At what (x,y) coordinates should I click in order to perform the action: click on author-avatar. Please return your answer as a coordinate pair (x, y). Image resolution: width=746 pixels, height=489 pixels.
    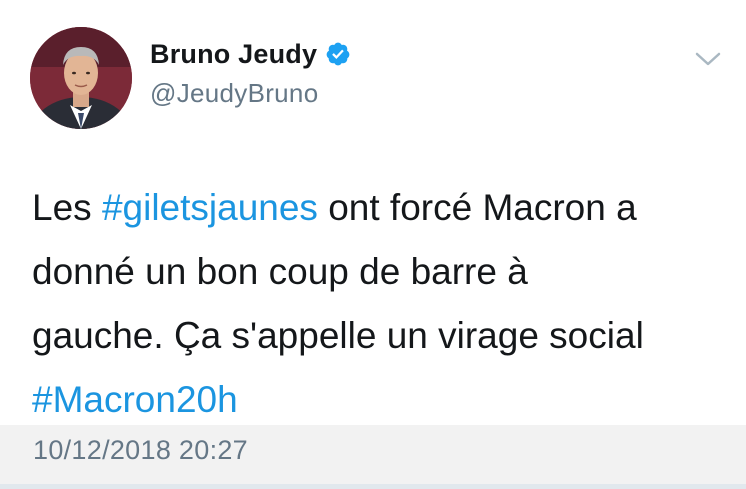
    Looking at the image, I should click on (81, 78).